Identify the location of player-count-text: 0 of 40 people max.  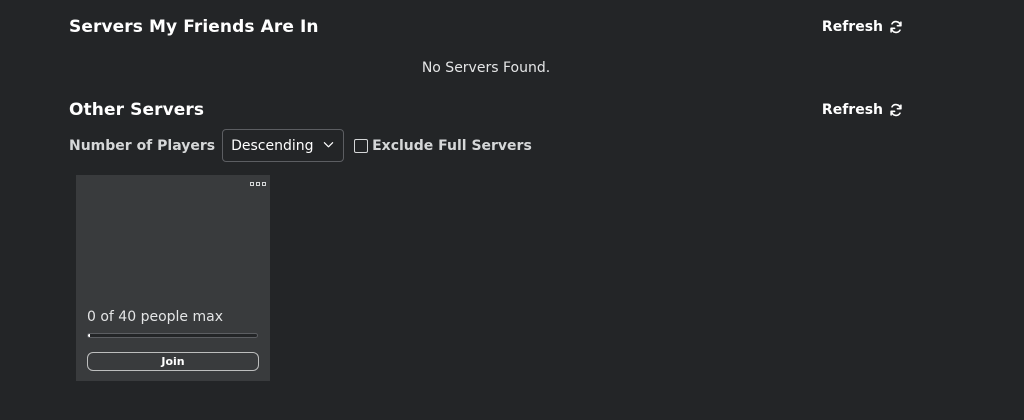
(155, 317).